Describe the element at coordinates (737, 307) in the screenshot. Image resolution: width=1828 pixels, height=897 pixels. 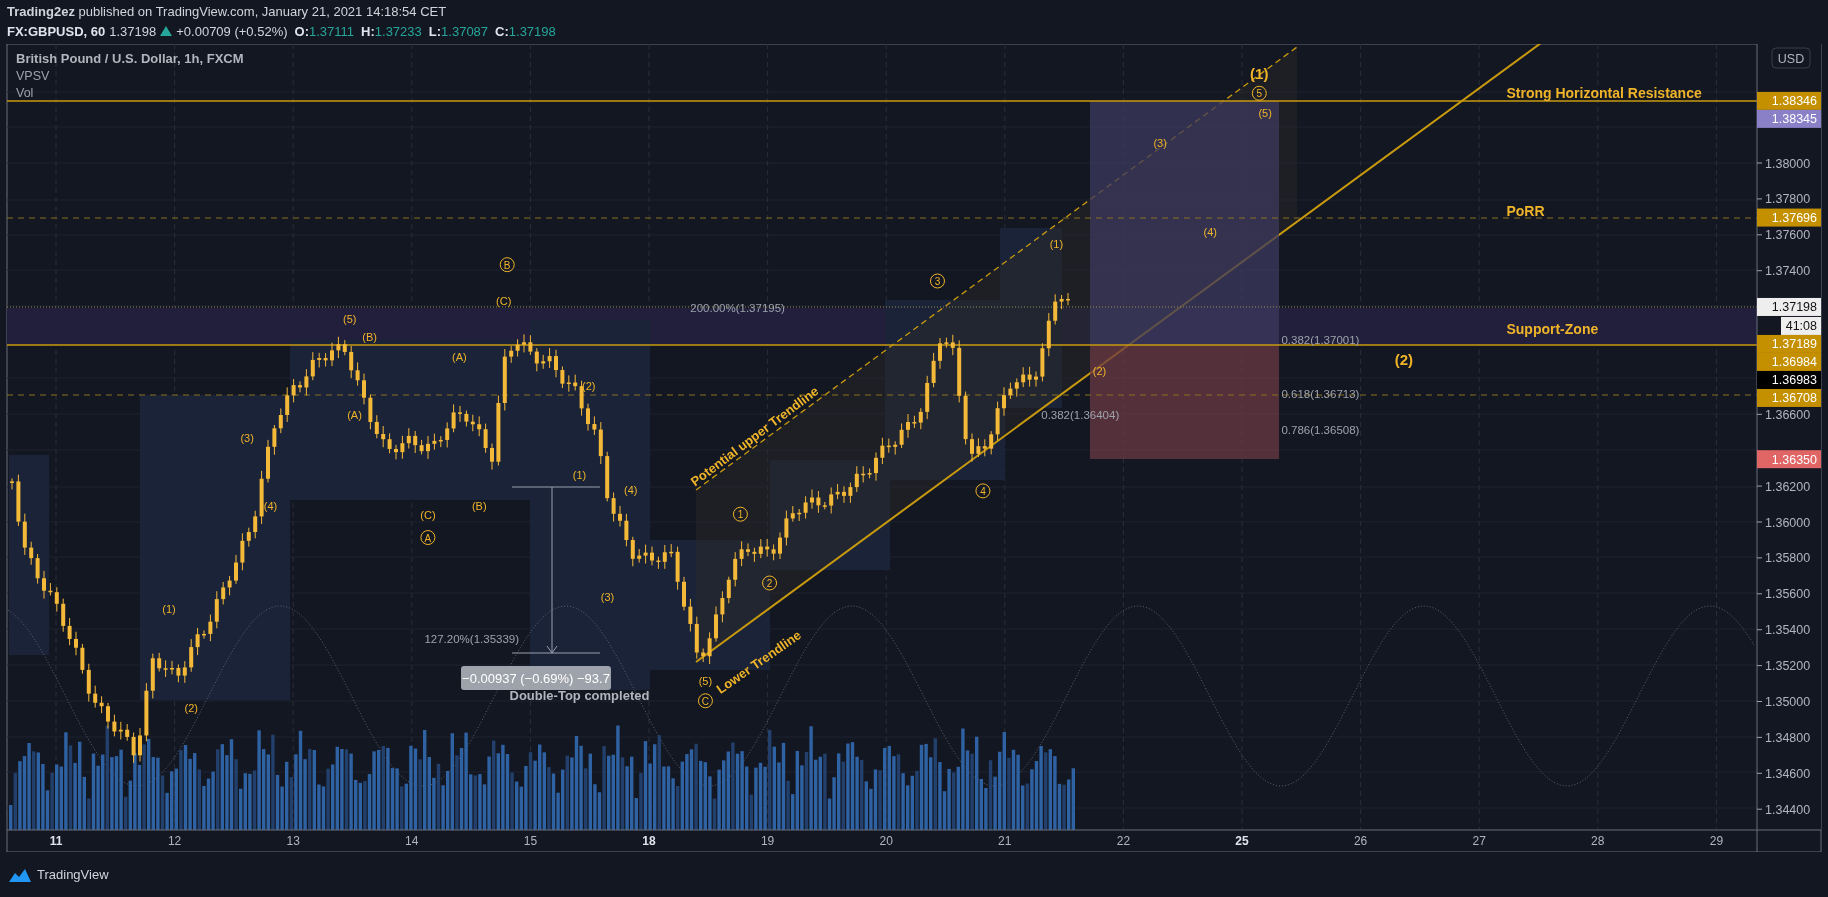
I see `fib-level-label: 200.00%(1.37195)` at that location.